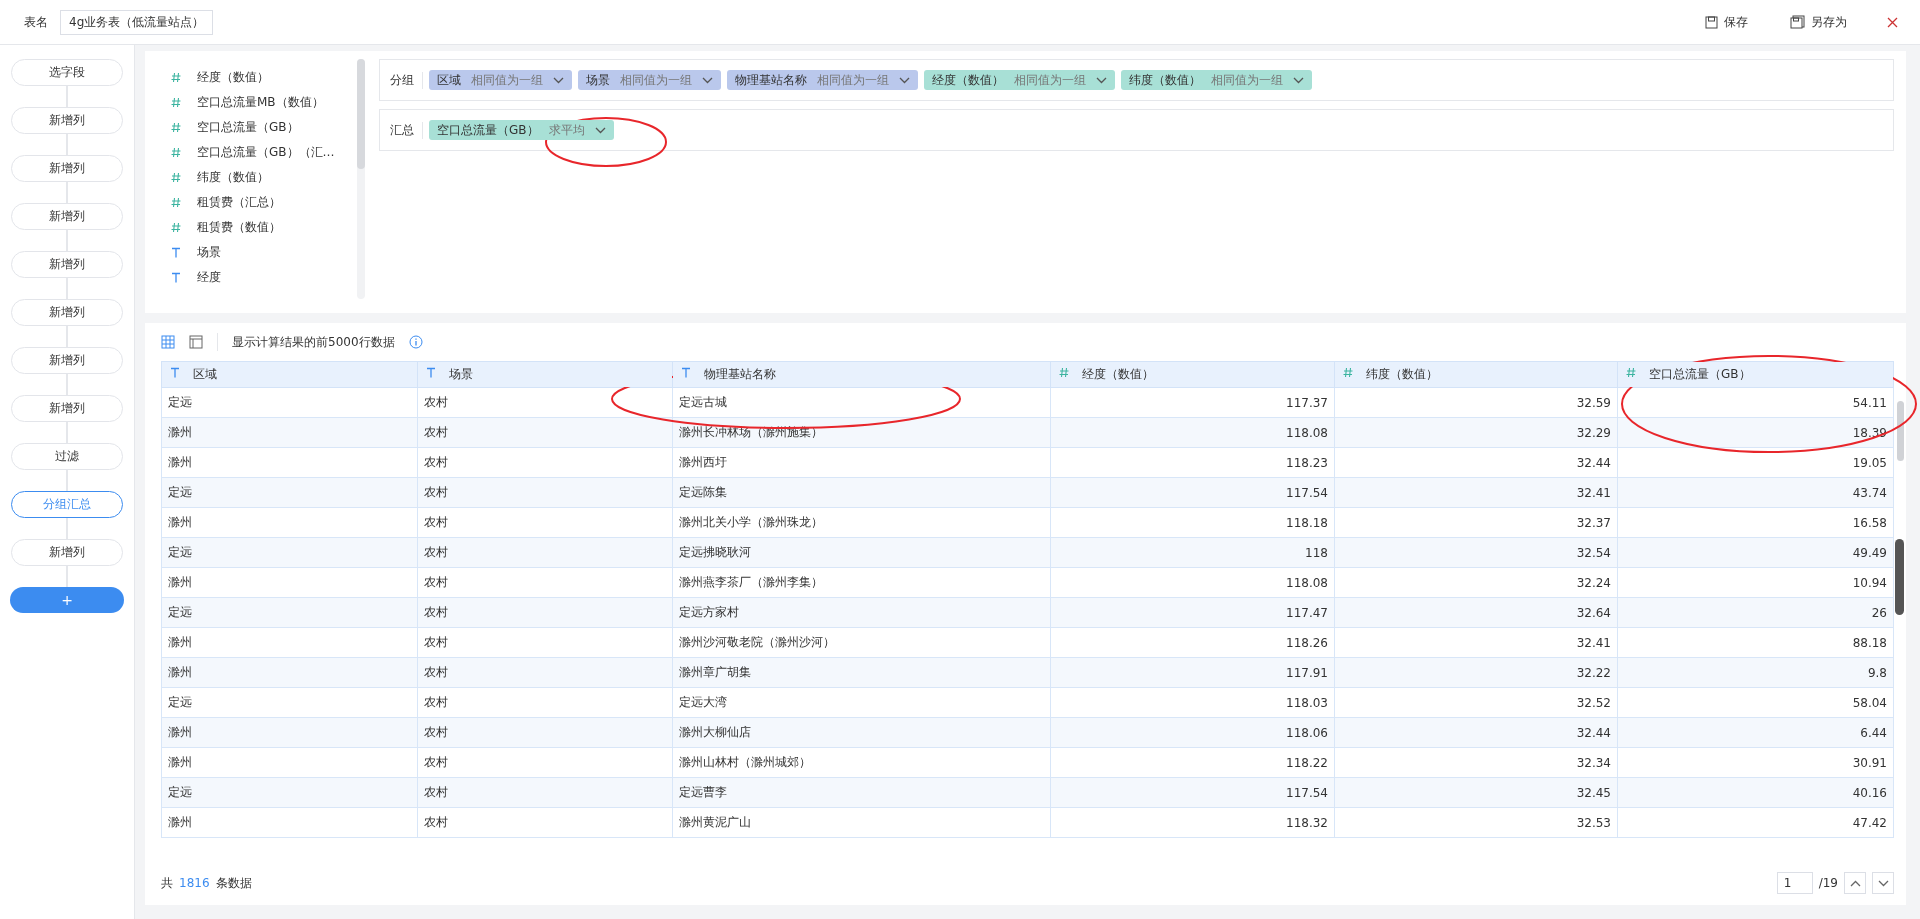 The height and width of the screenshot is (919, 1920). Describe the element at coordinates (233, 177) in the screenshot. I see `field-item: 纬度（数值）` at that location.